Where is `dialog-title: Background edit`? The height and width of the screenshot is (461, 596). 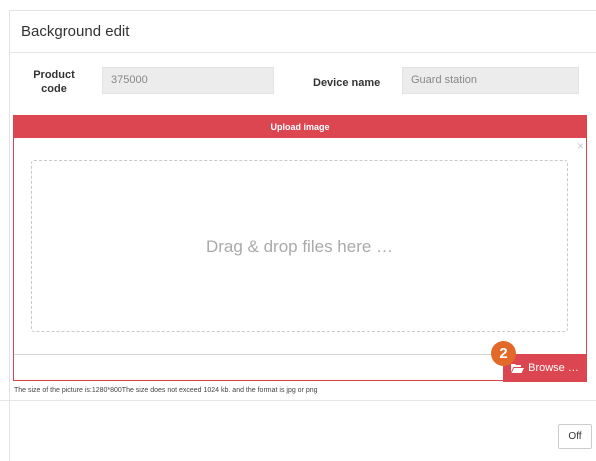 dialog-title: Background edit is located at coordinates (75, 31).